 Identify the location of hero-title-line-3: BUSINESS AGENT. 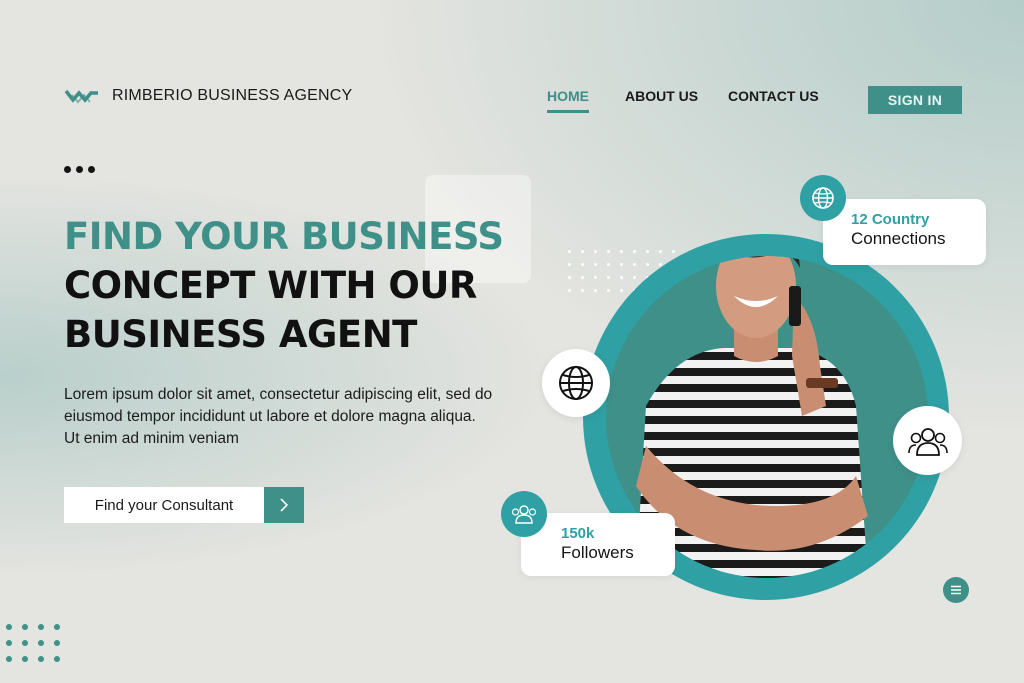
(240, 334).